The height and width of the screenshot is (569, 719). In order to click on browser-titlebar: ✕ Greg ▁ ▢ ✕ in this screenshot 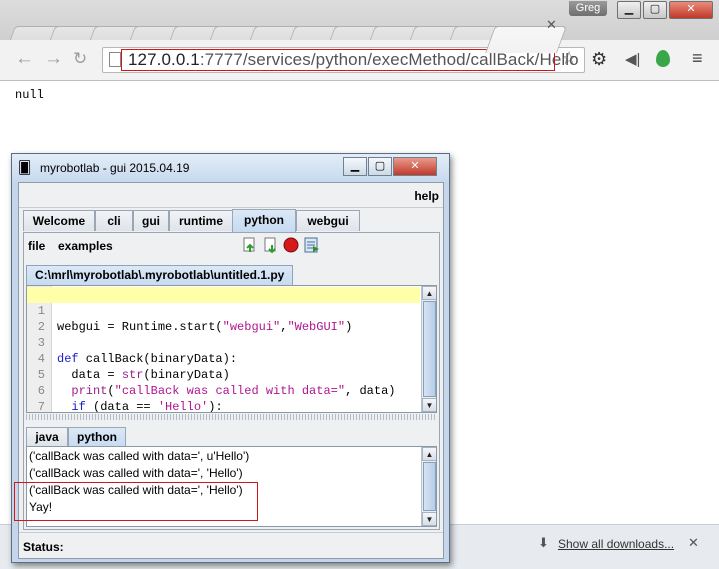, I will do `click(359, 26)`.